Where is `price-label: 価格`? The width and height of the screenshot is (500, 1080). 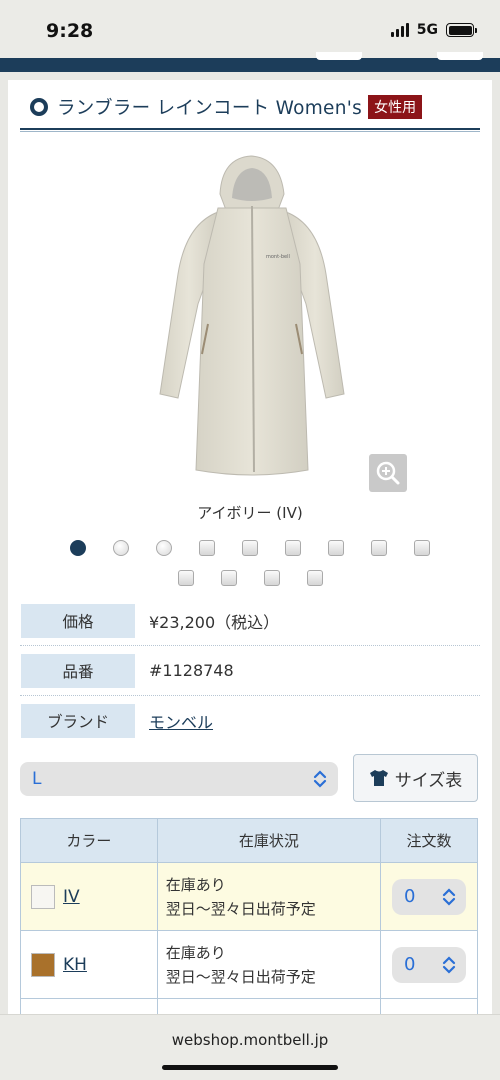
price-label: 価格 is located at coordinates (78, 620).